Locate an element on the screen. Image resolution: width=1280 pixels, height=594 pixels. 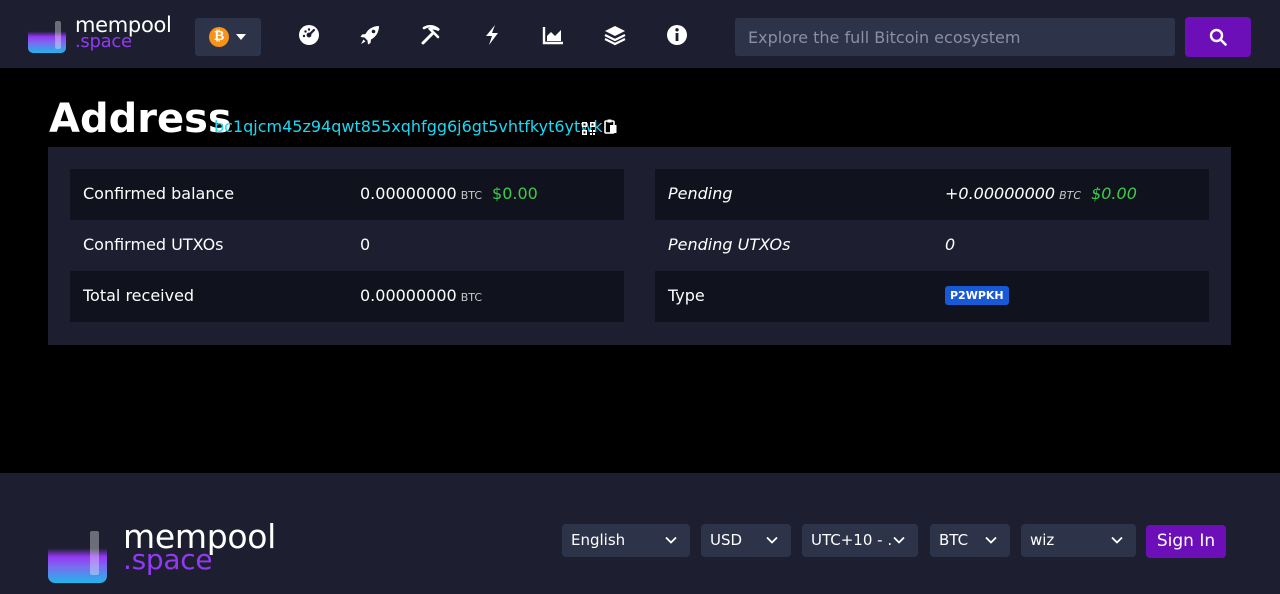
search-button is located at coordinates (1218, 37).